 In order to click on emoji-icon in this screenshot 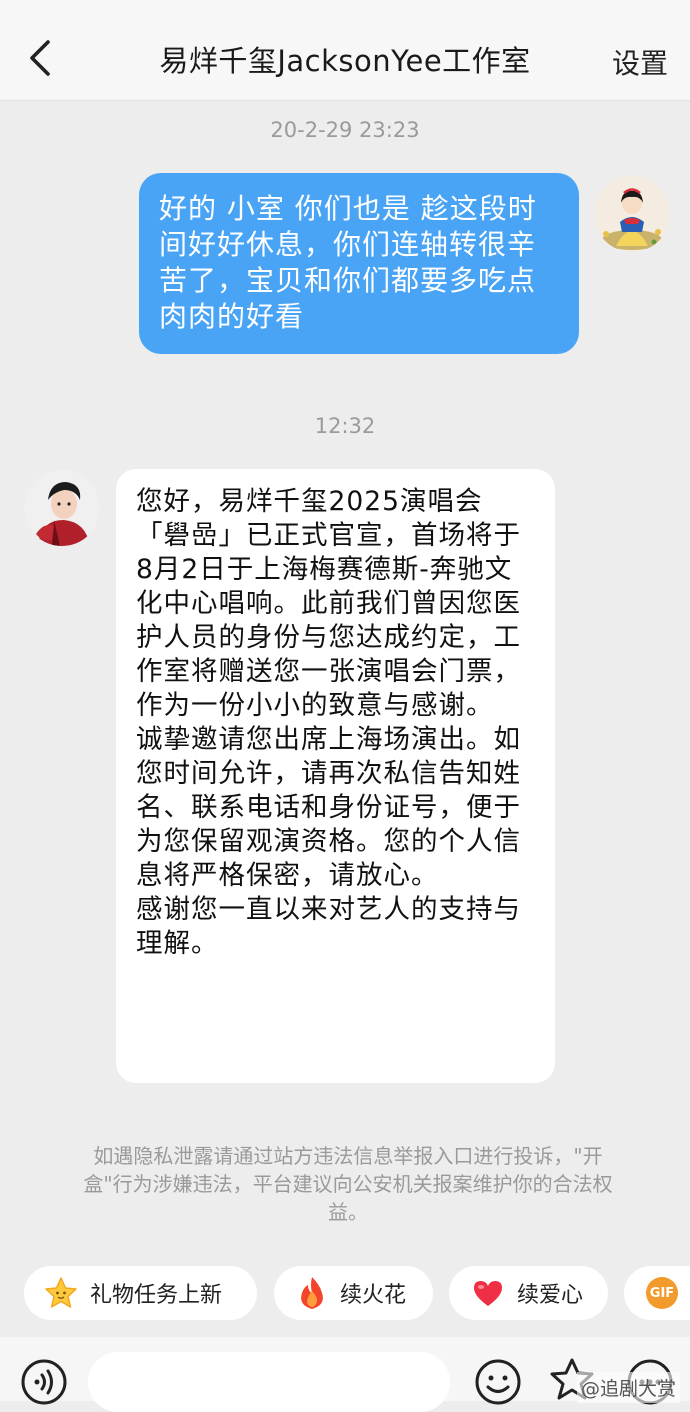, I will do `click(498, 1382)`.